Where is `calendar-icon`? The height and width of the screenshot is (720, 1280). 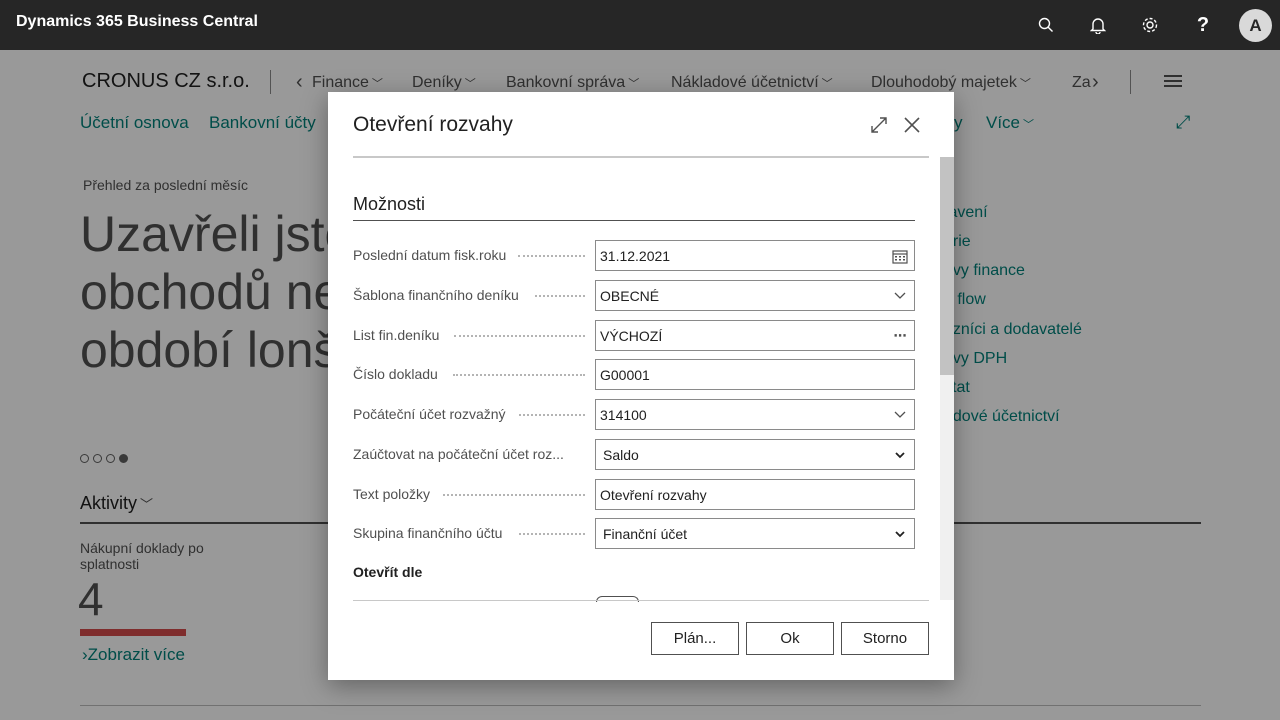 calendar-icon is located at coordinates (900, 256).